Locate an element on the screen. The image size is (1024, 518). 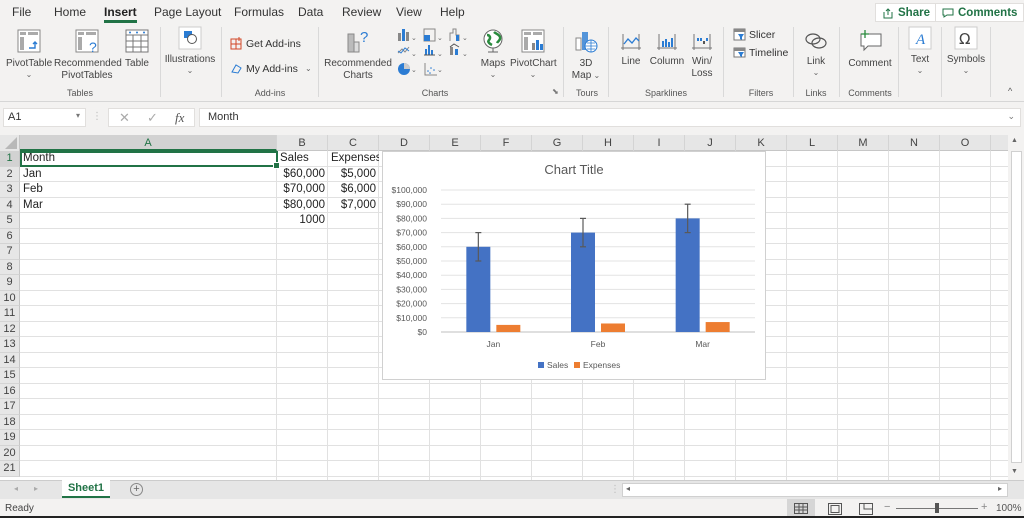
tab-insert: Insert is located at coordinates (120, 14).